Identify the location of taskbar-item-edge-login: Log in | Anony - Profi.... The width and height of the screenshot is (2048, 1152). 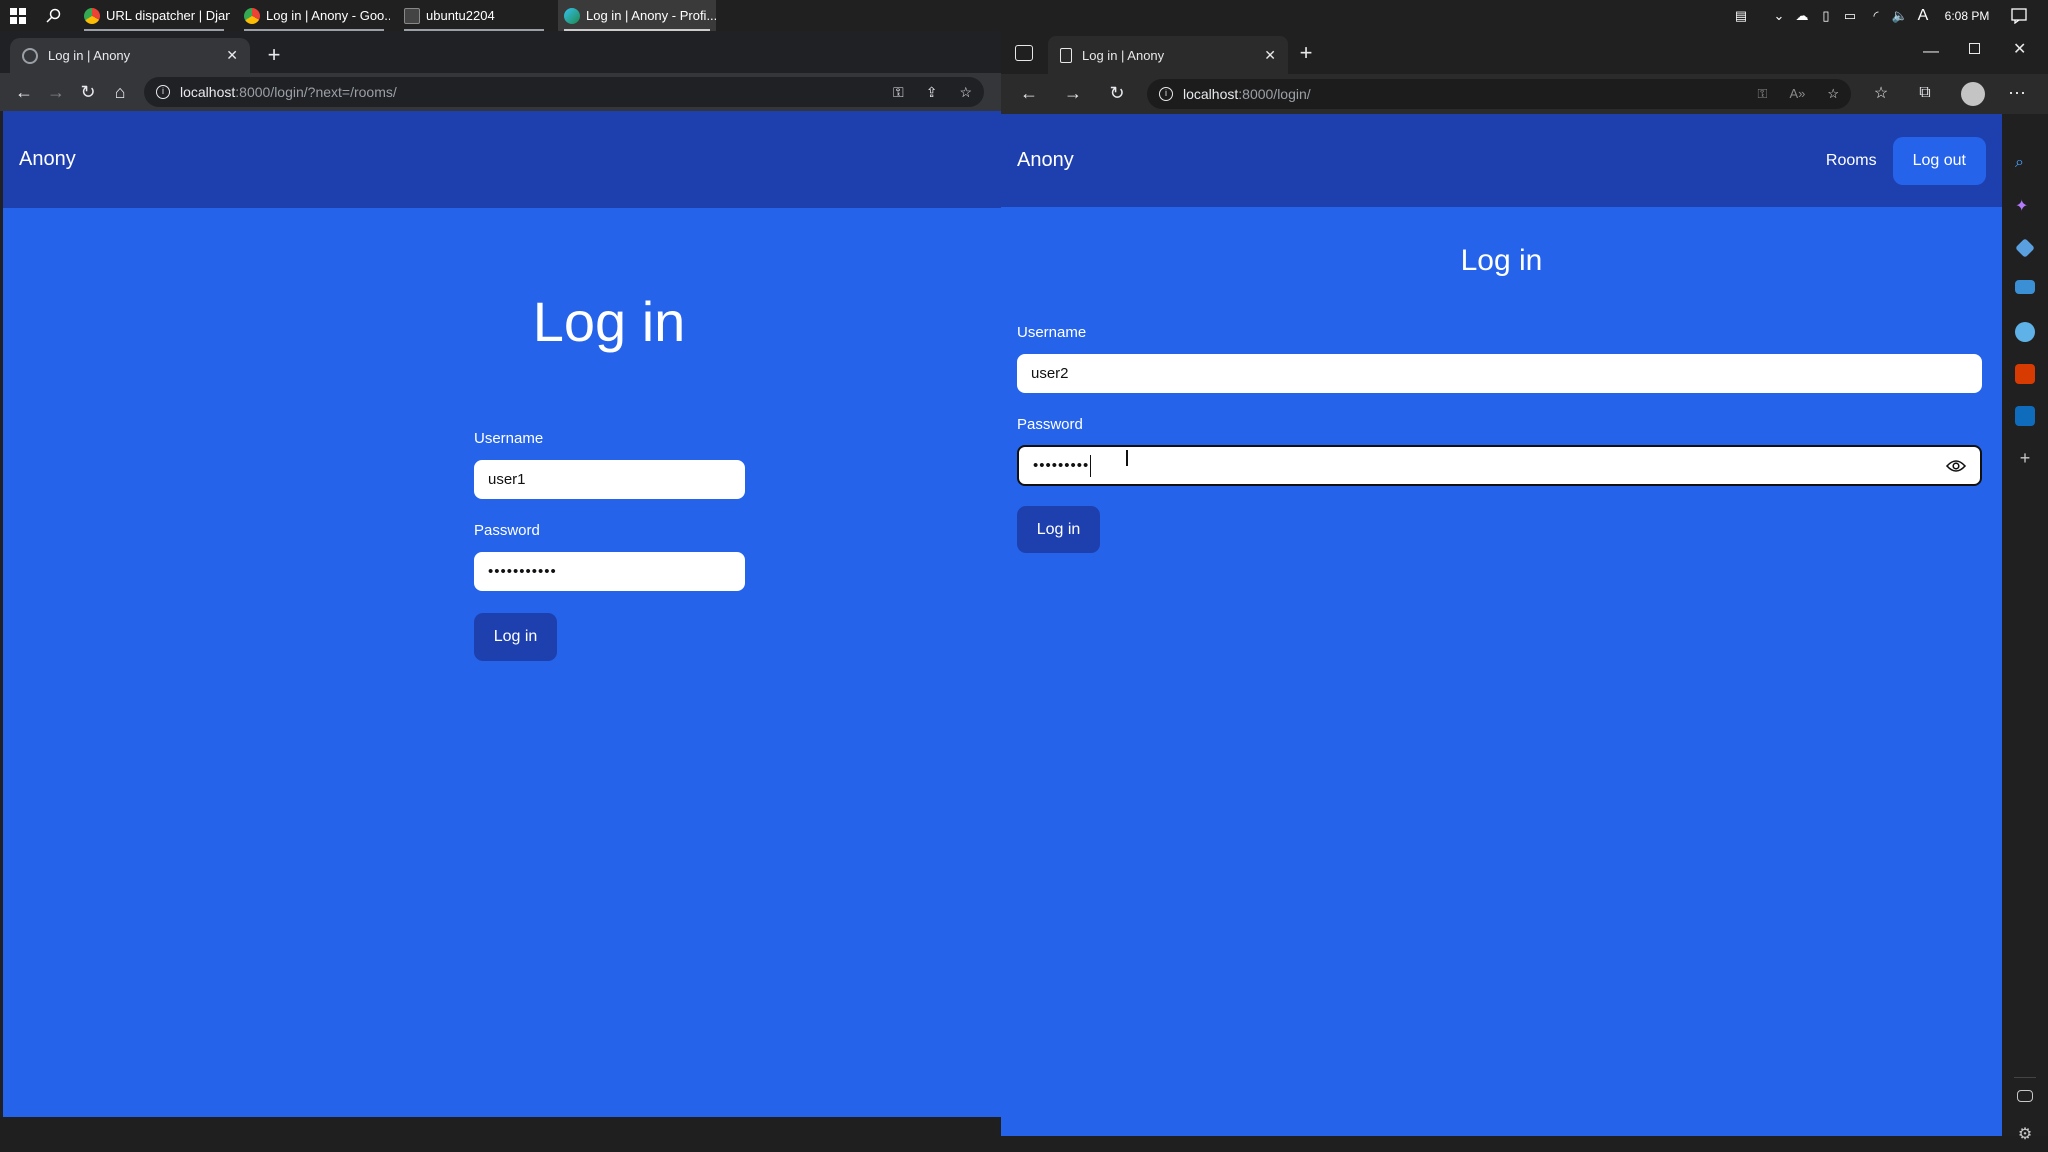
(637, 15).